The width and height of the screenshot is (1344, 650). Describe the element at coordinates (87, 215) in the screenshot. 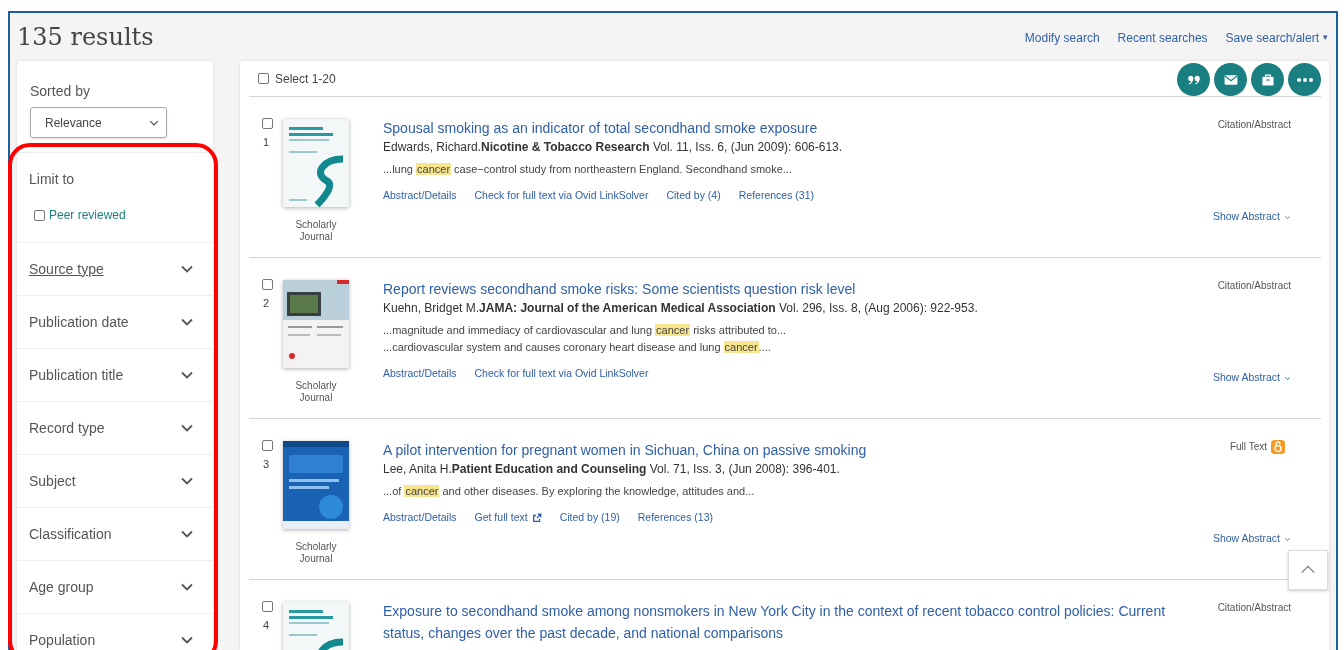

I see `peer-reviewed-label: Peer reviewed` at that location.